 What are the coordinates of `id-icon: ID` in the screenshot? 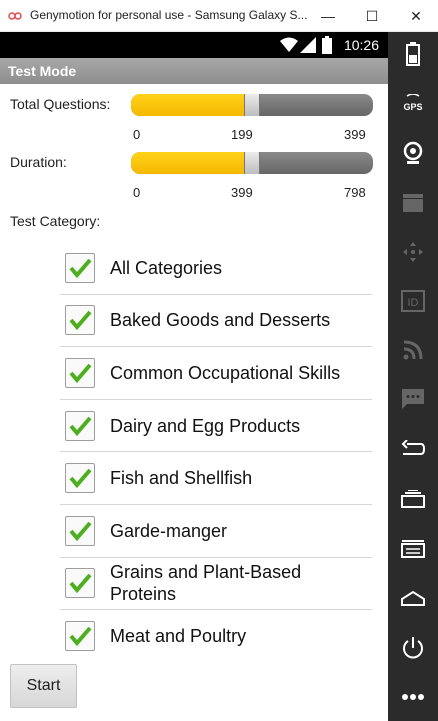 It's located at (413, 301).